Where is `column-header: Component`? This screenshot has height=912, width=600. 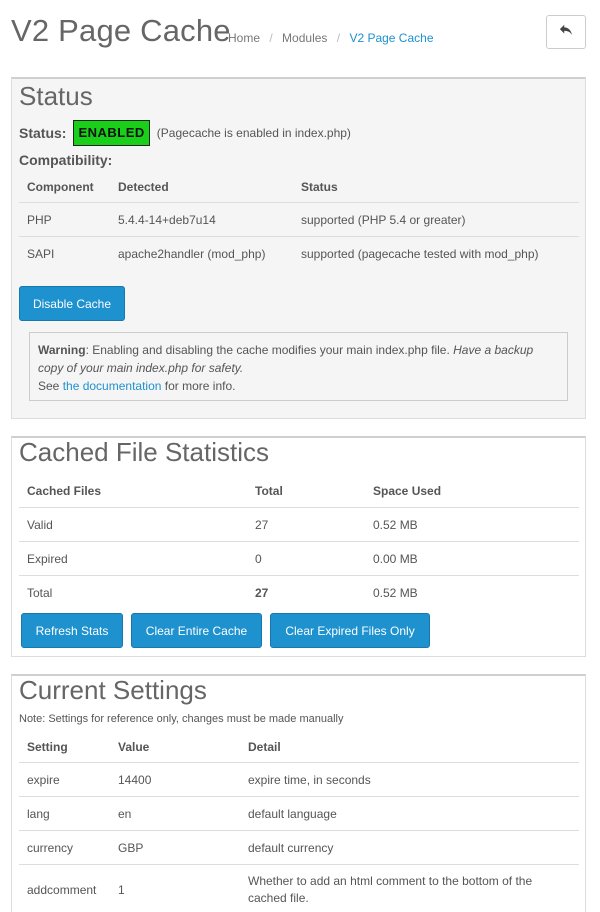
column-header: Component is located at coordinates (60, 186).